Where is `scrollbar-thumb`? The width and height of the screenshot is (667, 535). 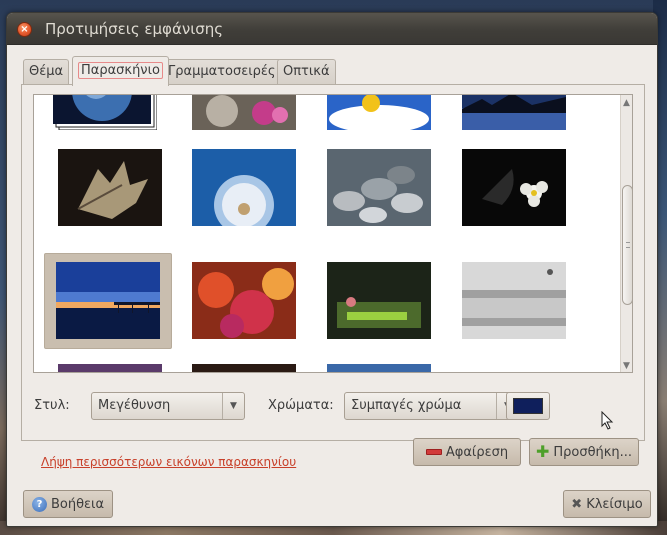 scrollbar-thumb is located at coordinates (627, 245).